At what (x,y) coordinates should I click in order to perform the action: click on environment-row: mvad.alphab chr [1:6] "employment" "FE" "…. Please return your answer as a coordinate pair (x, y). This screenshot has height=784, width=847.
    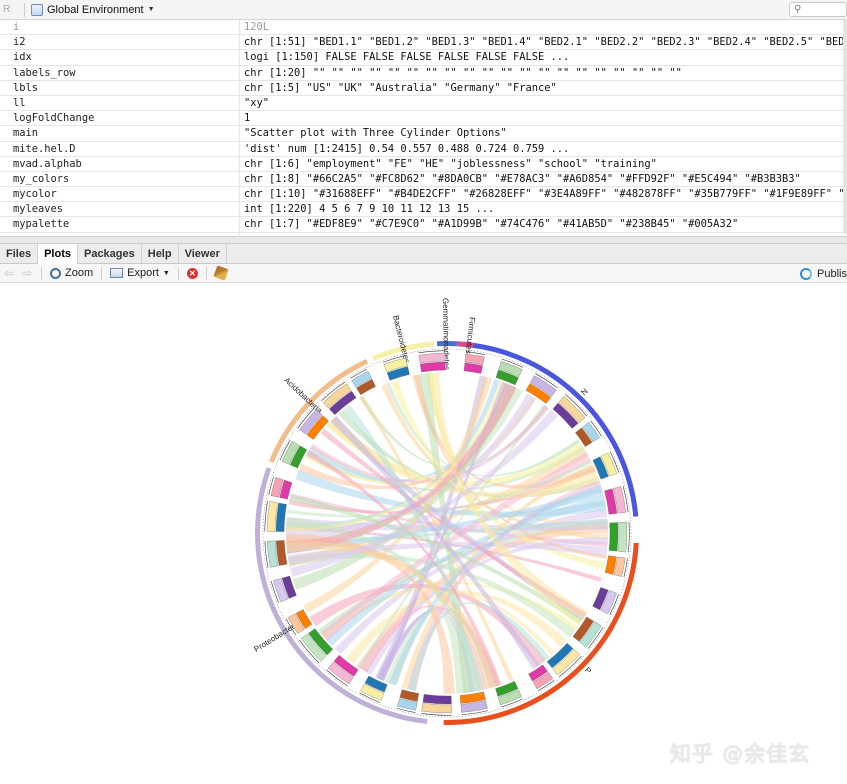
    Looking at the image, I should click on (423, 164).